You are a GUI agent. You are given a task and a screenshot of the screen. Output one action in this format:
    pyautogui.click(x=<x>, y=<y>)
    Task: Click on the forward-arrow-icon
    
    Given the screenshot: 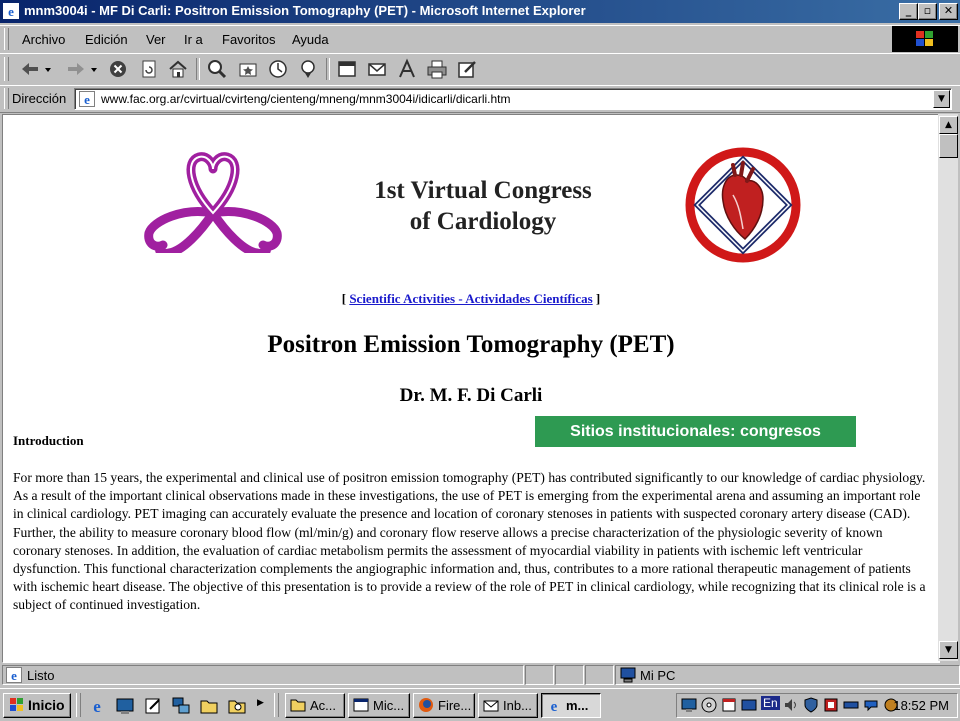 What is the action you would take?
    pyautogui.click(x=82, y=69)
    